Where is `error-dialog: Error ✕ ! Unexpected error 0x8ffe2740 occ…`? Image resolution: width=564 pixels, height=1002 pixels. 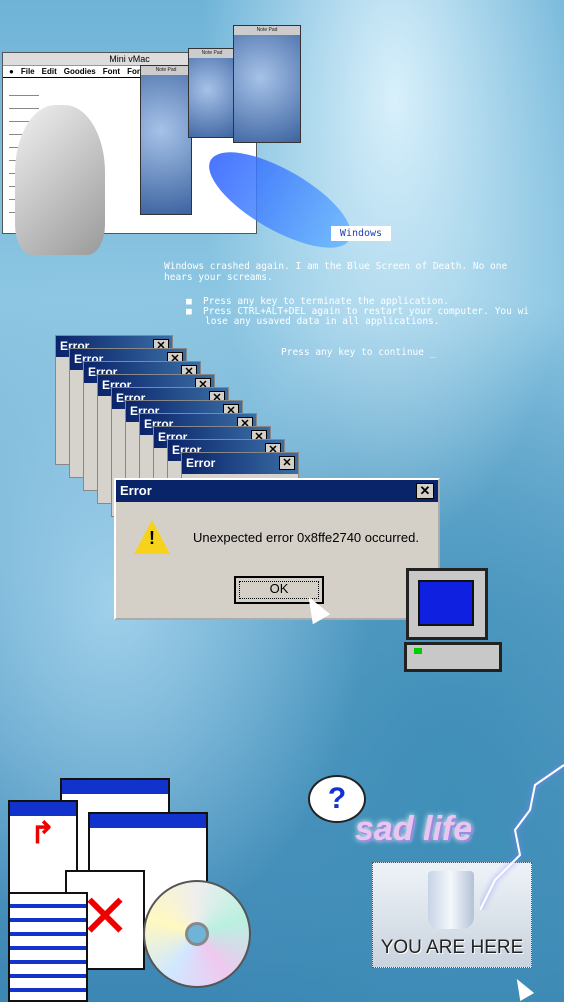 error-dialog: Error ✕ ! Unexpected error 0x8ffe2740 occ… is located at coordinates (277, 549).